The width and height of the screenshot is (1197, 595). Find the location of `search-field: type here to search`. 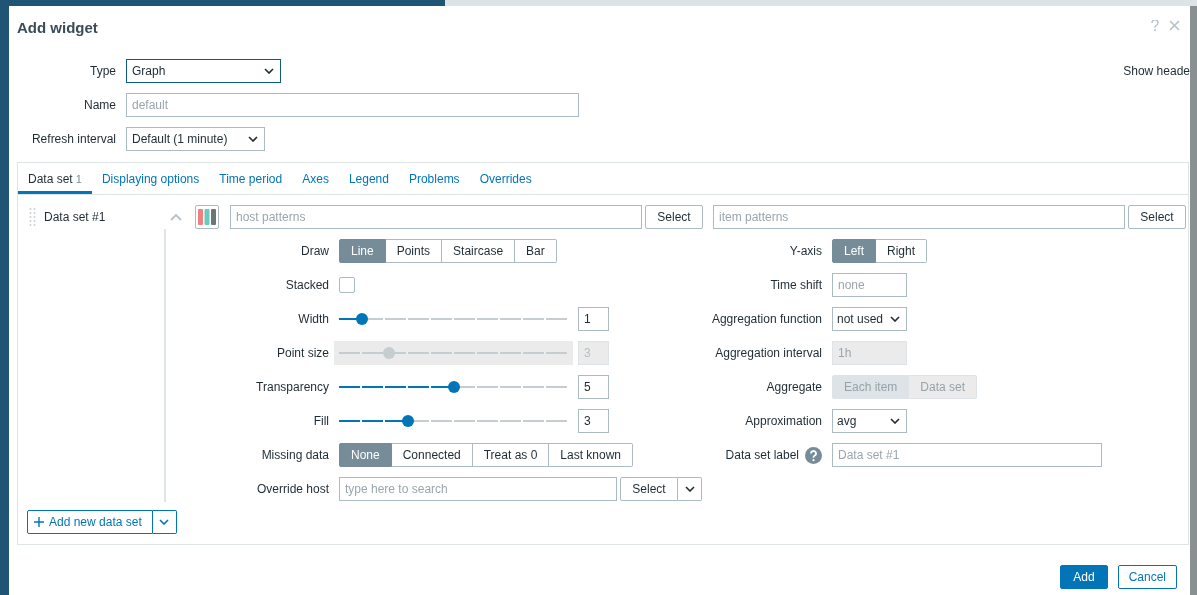

search-field: type here to search is located at coordinates (478, 489).